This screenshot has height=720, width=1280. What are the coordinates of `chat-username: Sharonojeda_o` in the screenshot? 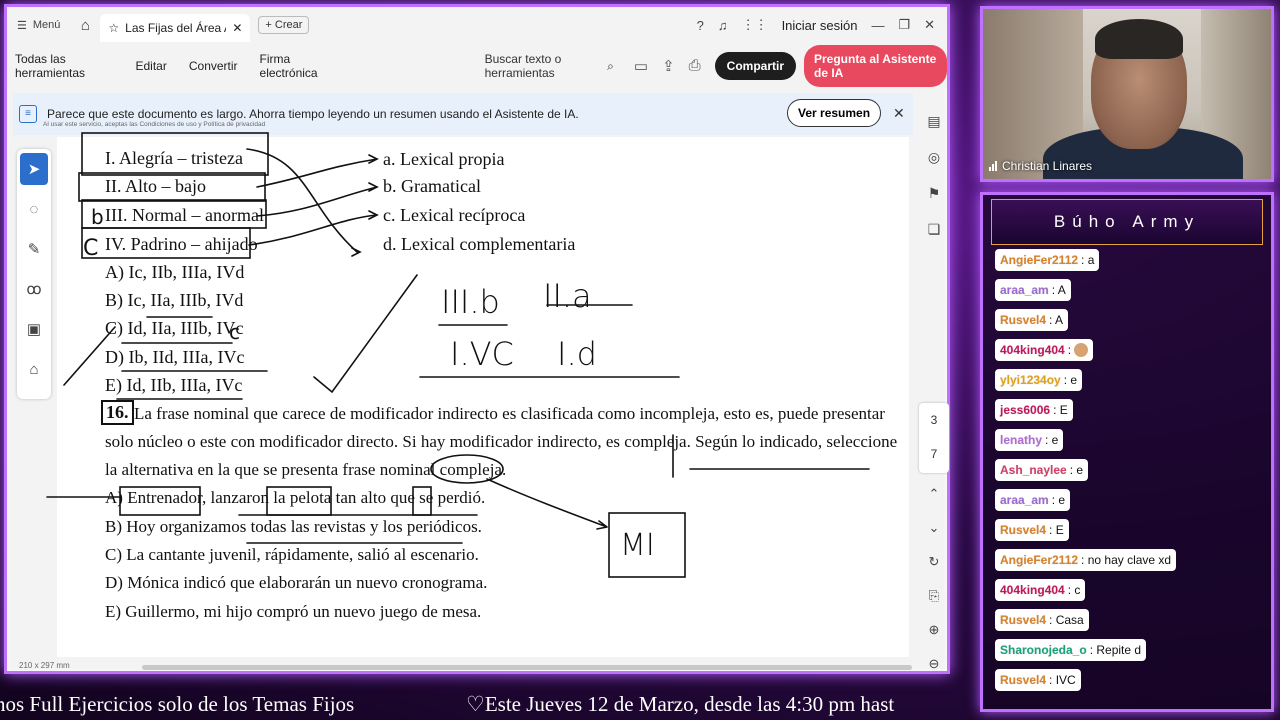 It's located at (1043, 650).